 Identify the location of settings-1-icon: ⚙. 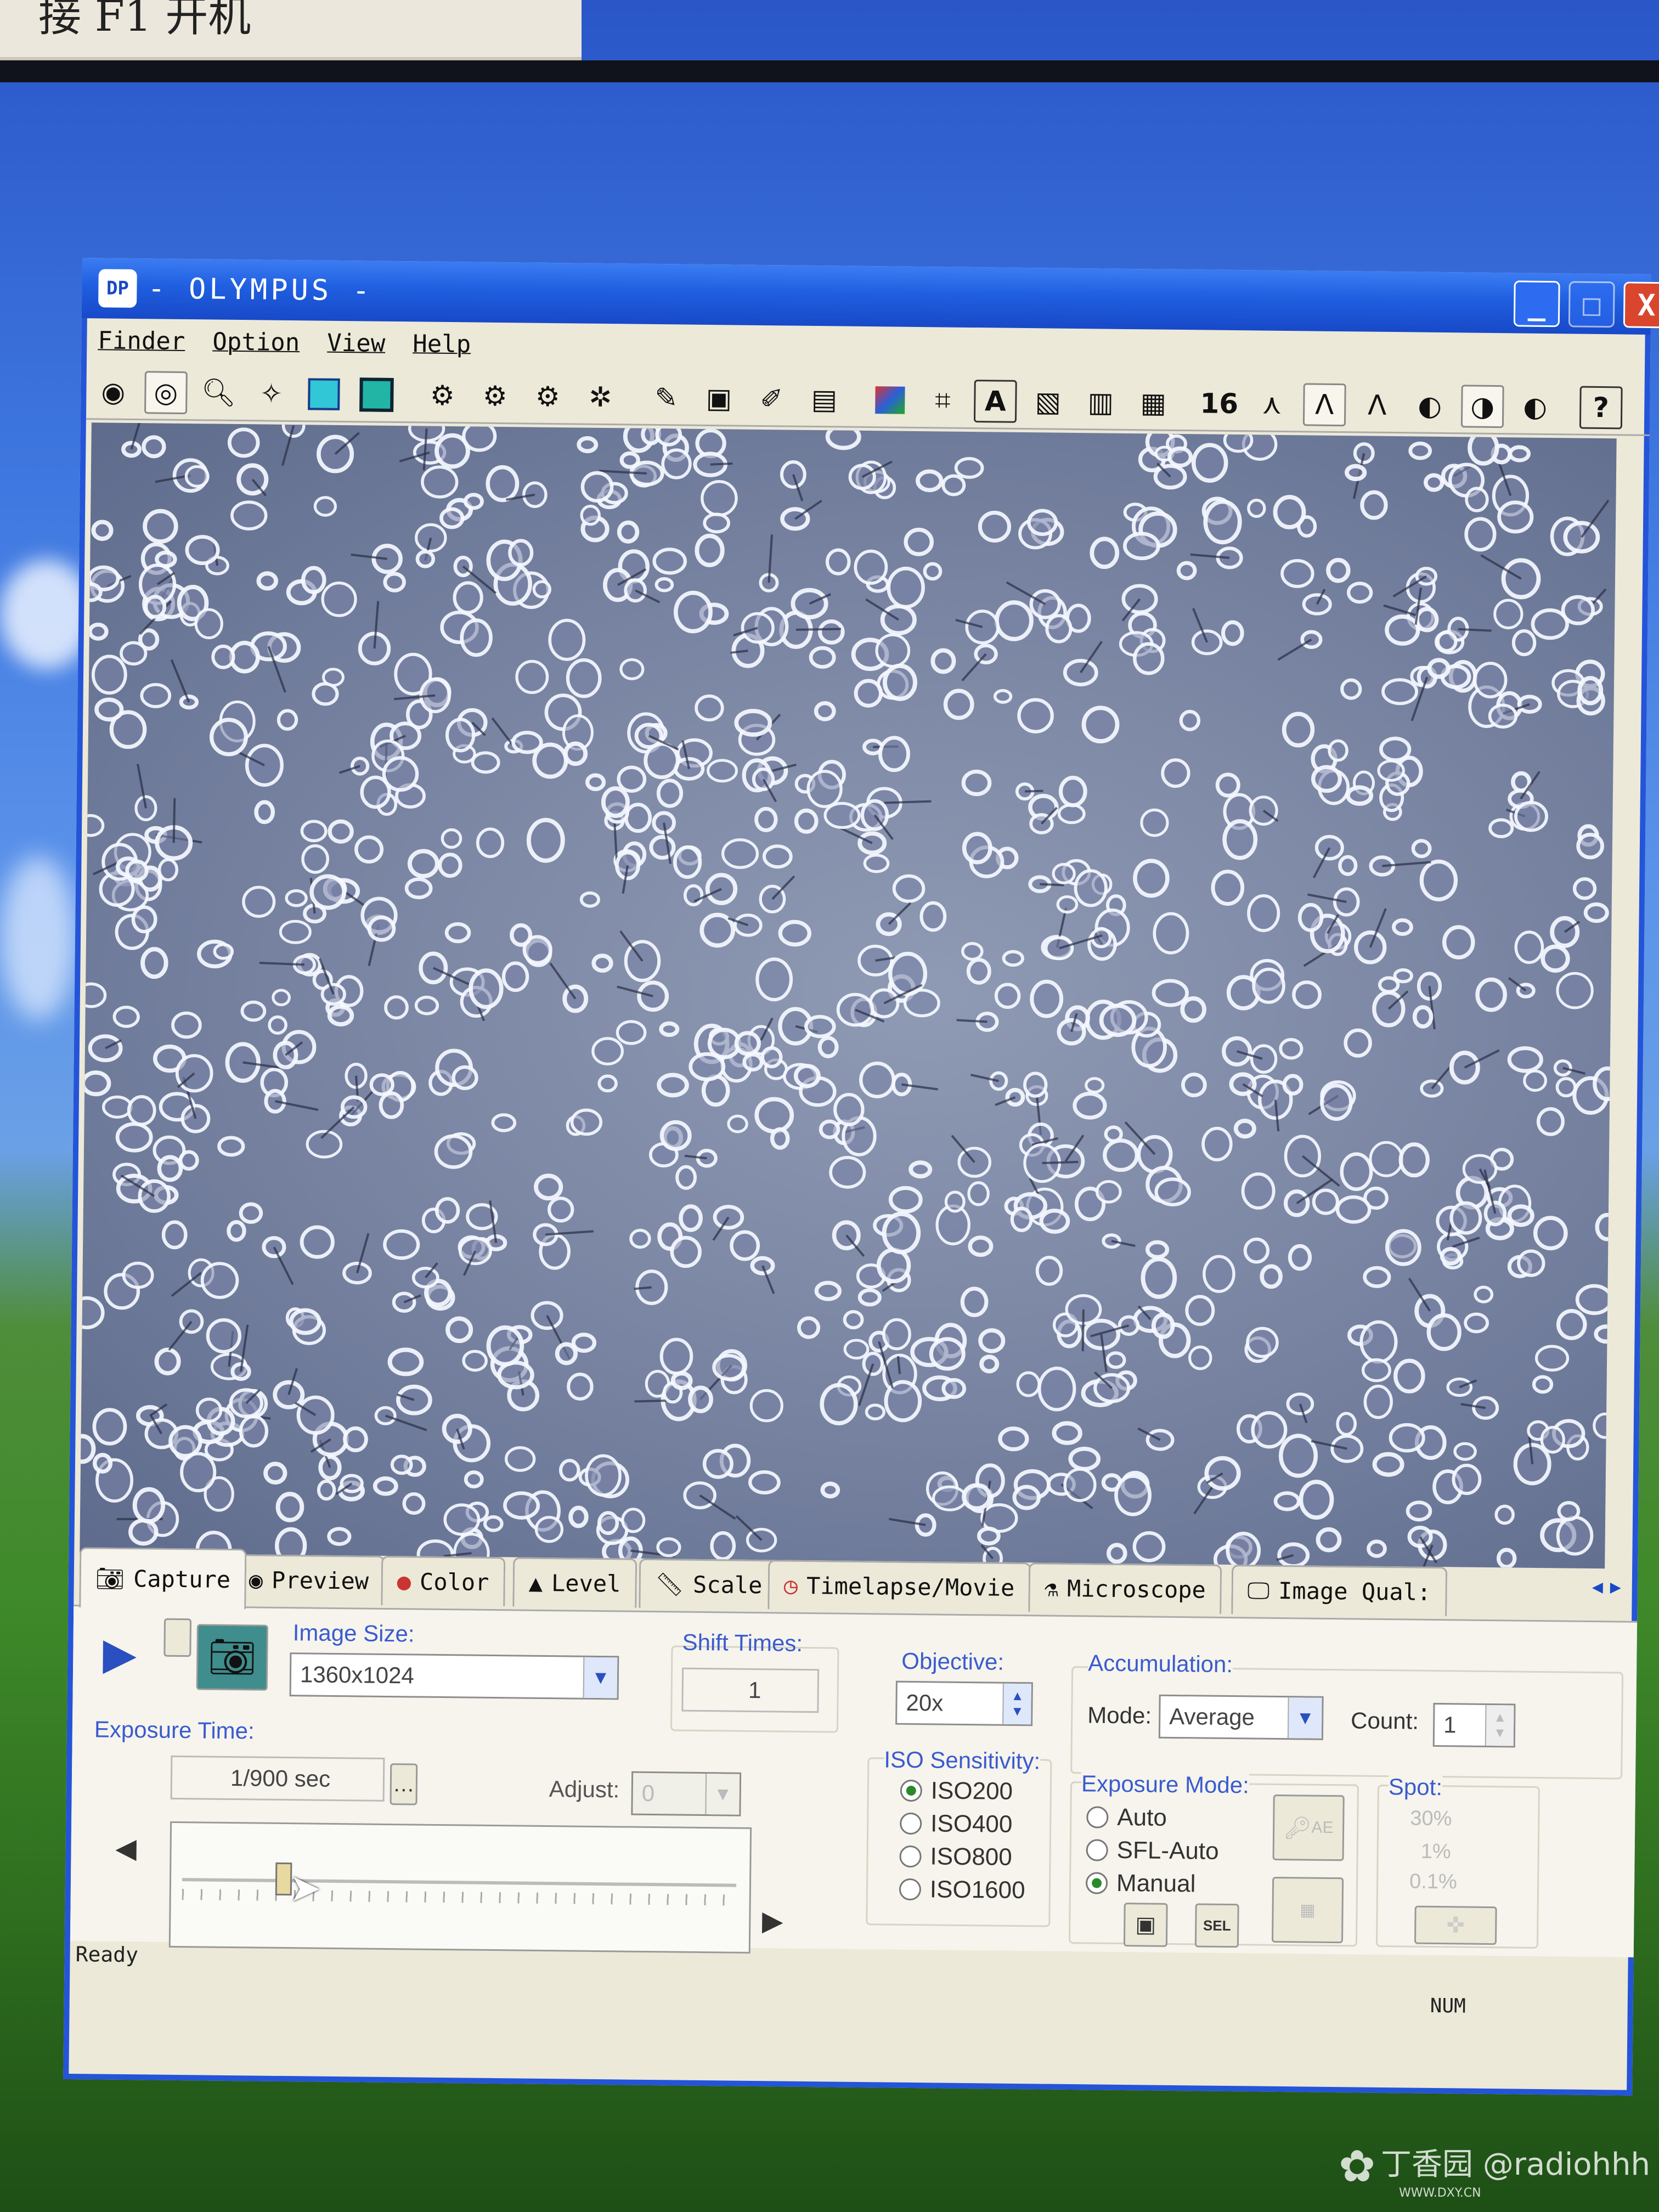
(442, 395).